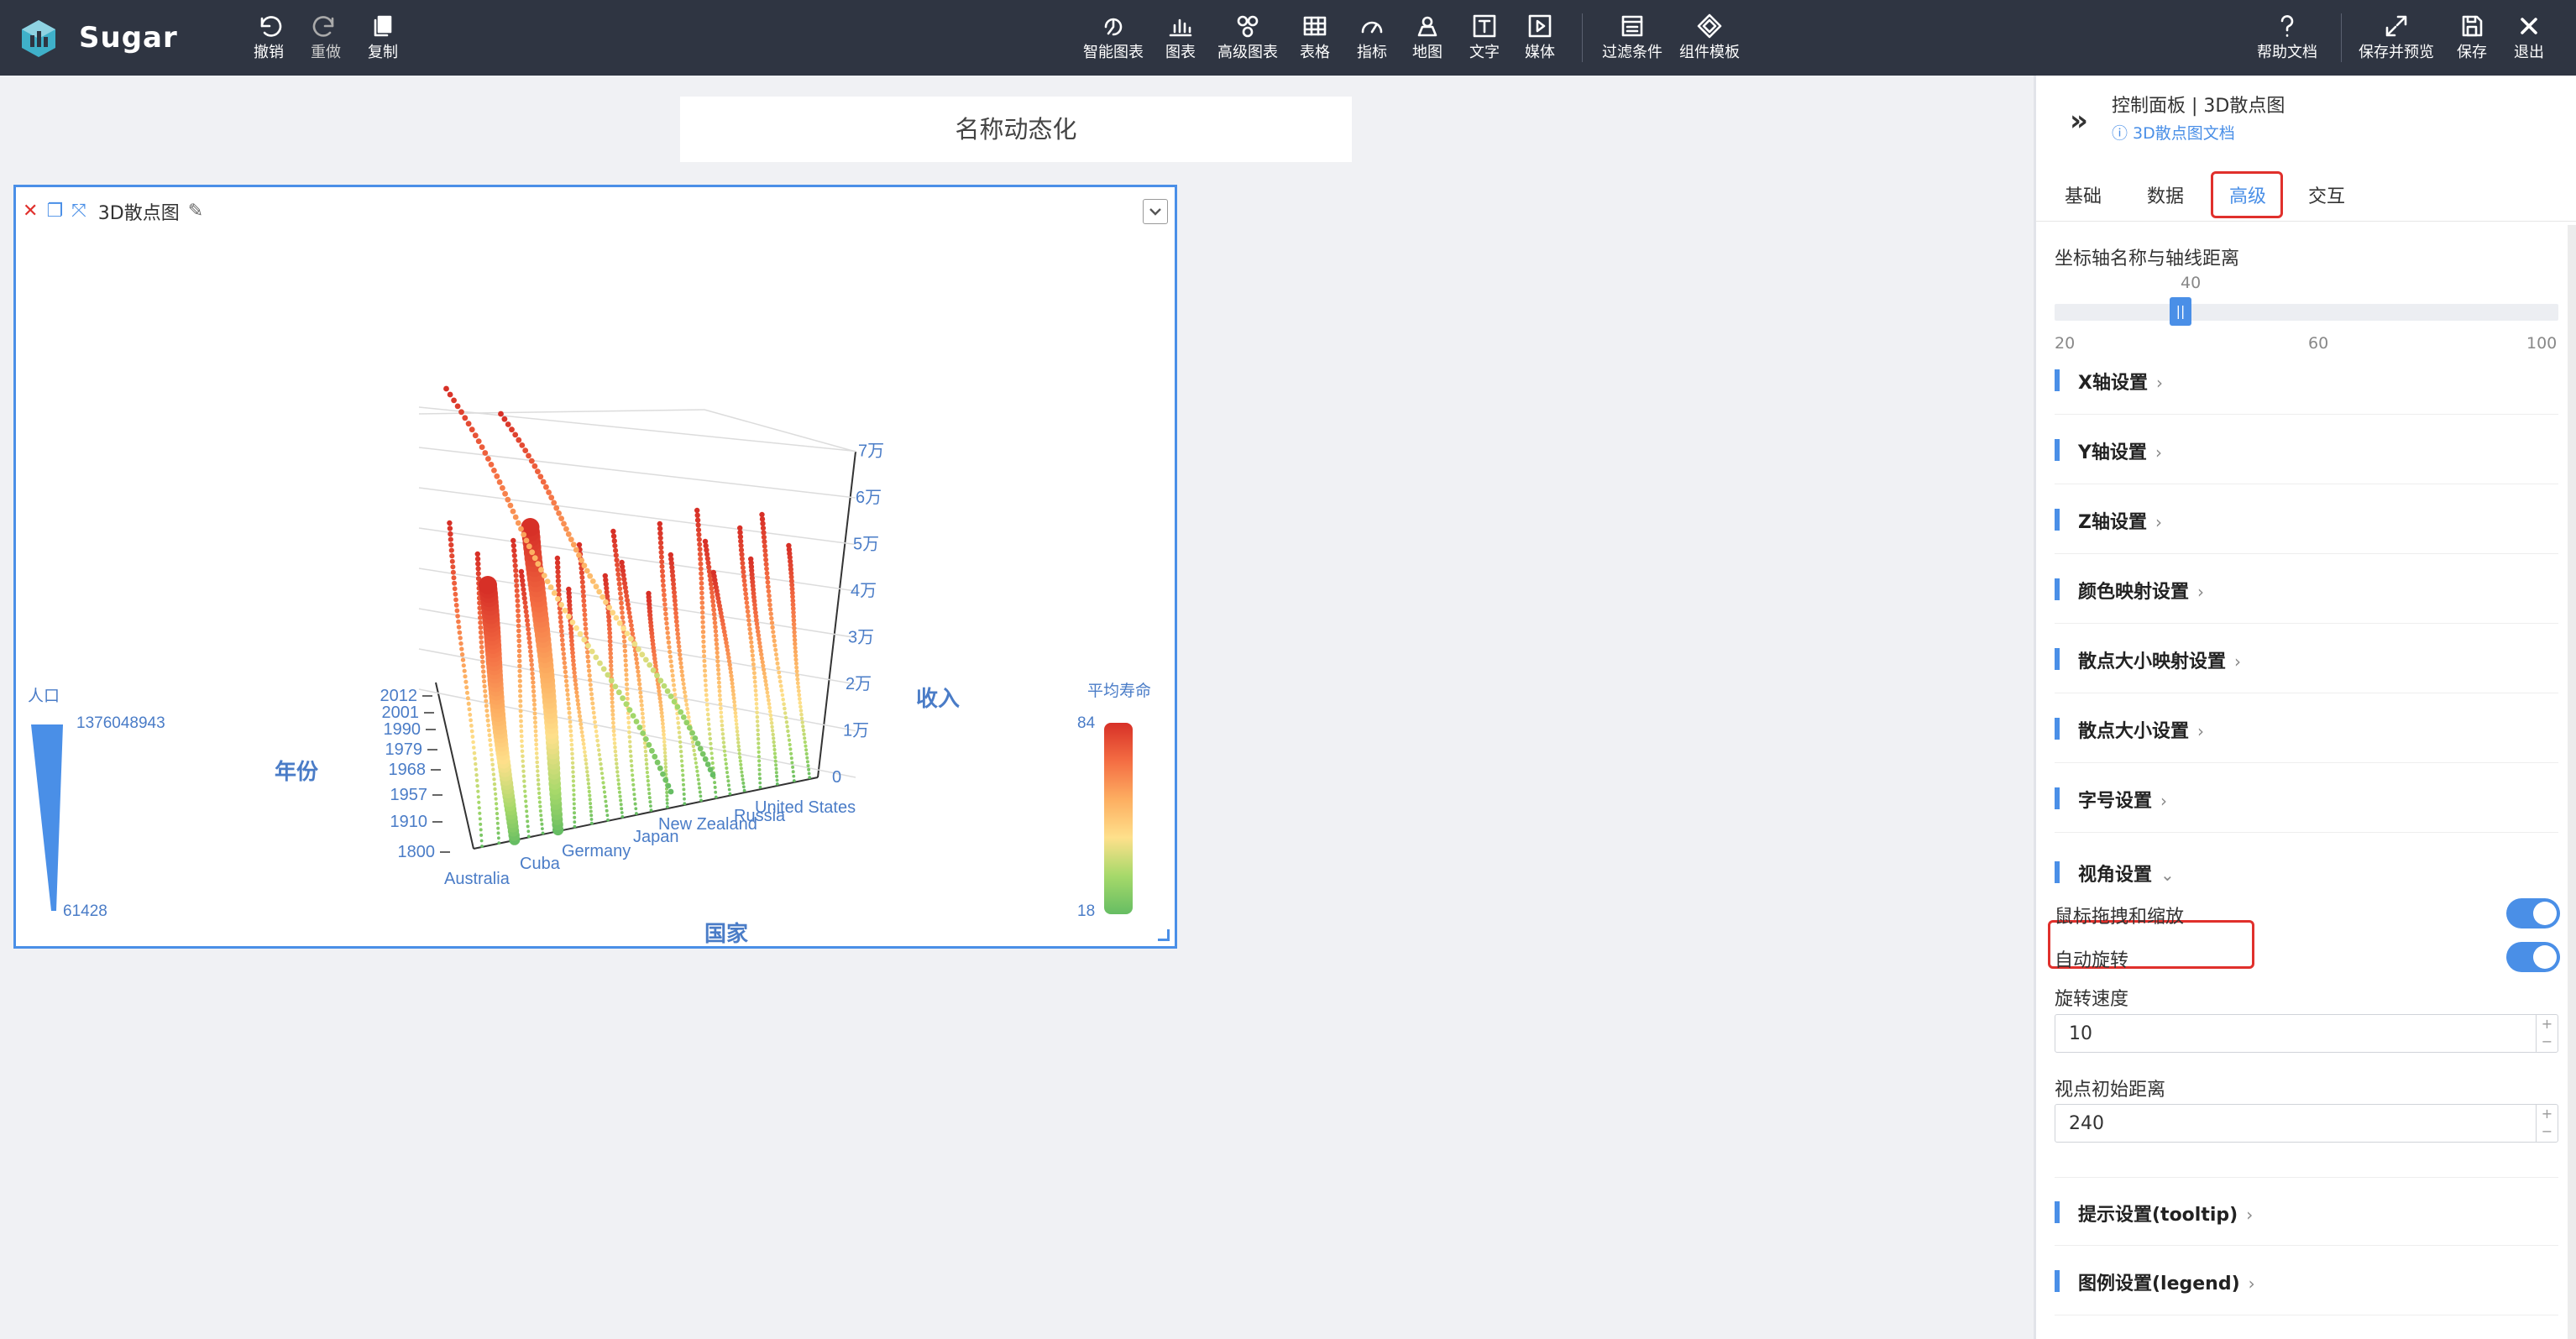  What do you see at coordinates (856, 731) in the screenshot?
I see `z-tick-label: 1万` at bounding box center [856, 731].